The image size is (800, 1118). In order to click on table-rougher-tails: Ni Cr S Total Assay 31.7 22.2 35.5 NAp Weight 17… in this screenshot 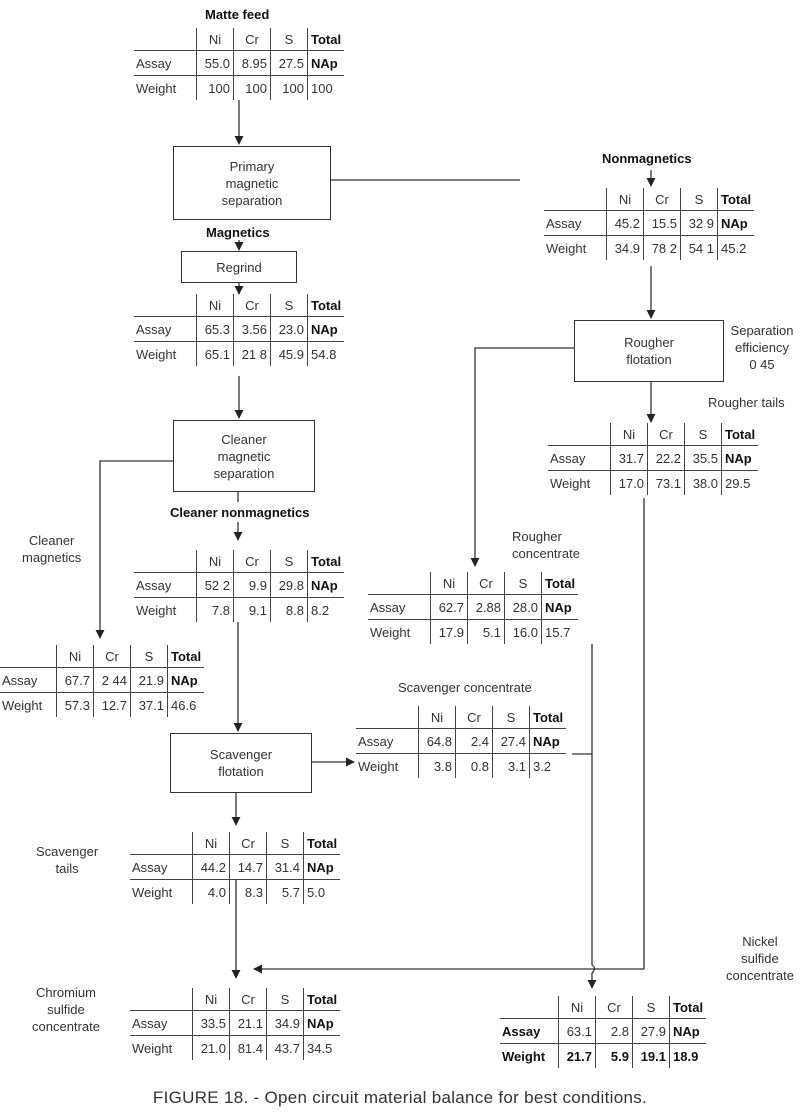, I will do `click(653, 459)`.